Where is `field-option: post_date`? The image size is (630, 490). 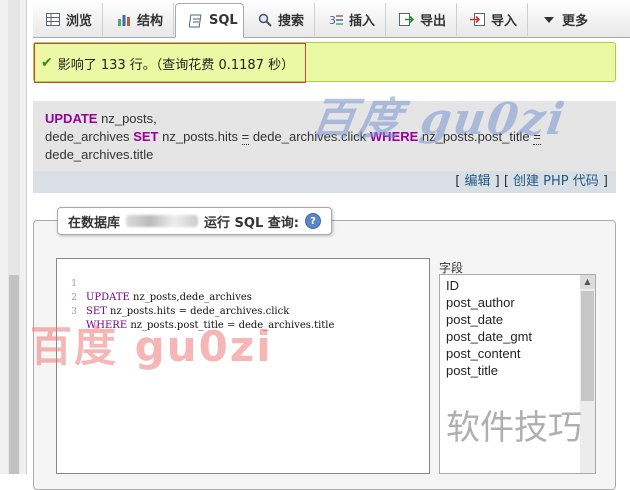
field-option: post_date is located at coordinates (517, 319).